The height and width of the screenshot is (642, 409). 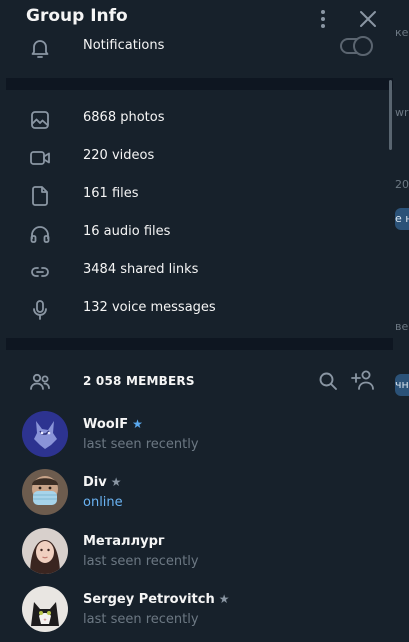 What do you see at coordinates (199, 614) in the screenshot?
I see `member-row: Sergey Petrovitch ★ last seen recently` at bounding box center [199, 614].